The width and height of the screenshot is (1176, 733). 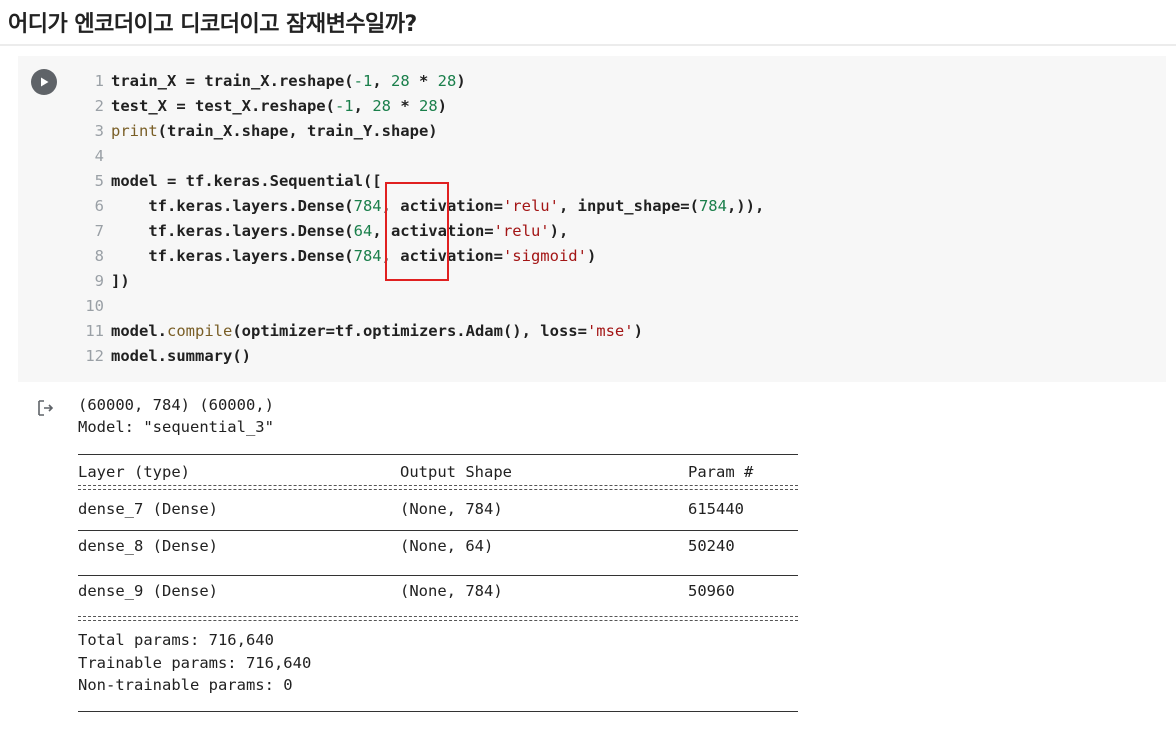 I want to click on shapes-output: (60000, 784) (60000,), so click(x=176, y=405).